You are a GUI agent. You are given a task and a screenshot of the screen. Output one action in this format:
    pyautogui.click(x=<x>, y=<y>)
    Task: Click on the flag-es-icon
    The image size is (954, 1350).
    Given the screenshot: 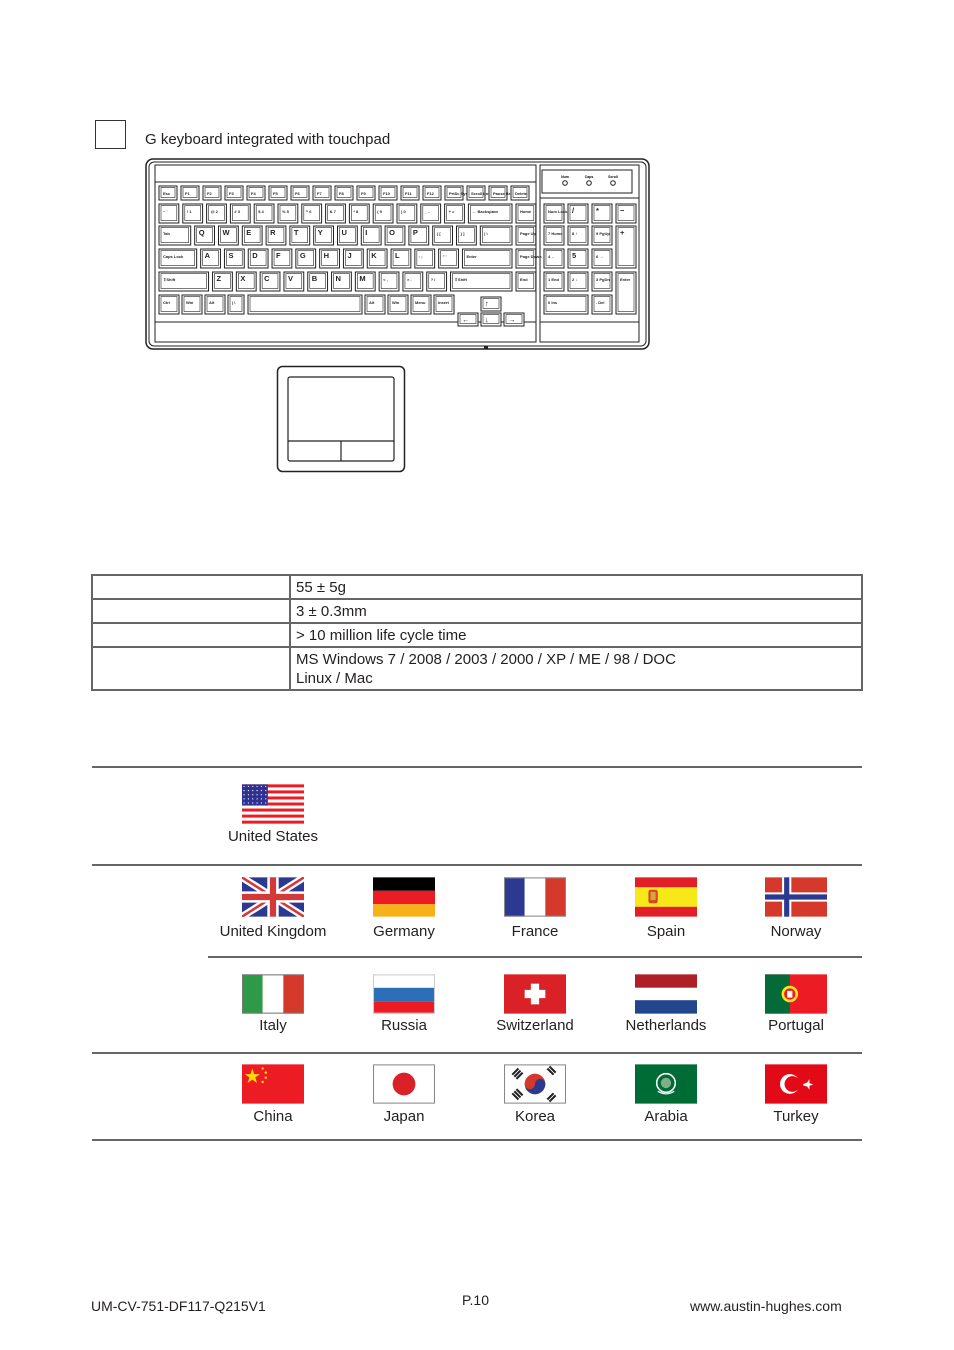 What is the action you would take?
    pyautogui.click(x=666, y=897)
    